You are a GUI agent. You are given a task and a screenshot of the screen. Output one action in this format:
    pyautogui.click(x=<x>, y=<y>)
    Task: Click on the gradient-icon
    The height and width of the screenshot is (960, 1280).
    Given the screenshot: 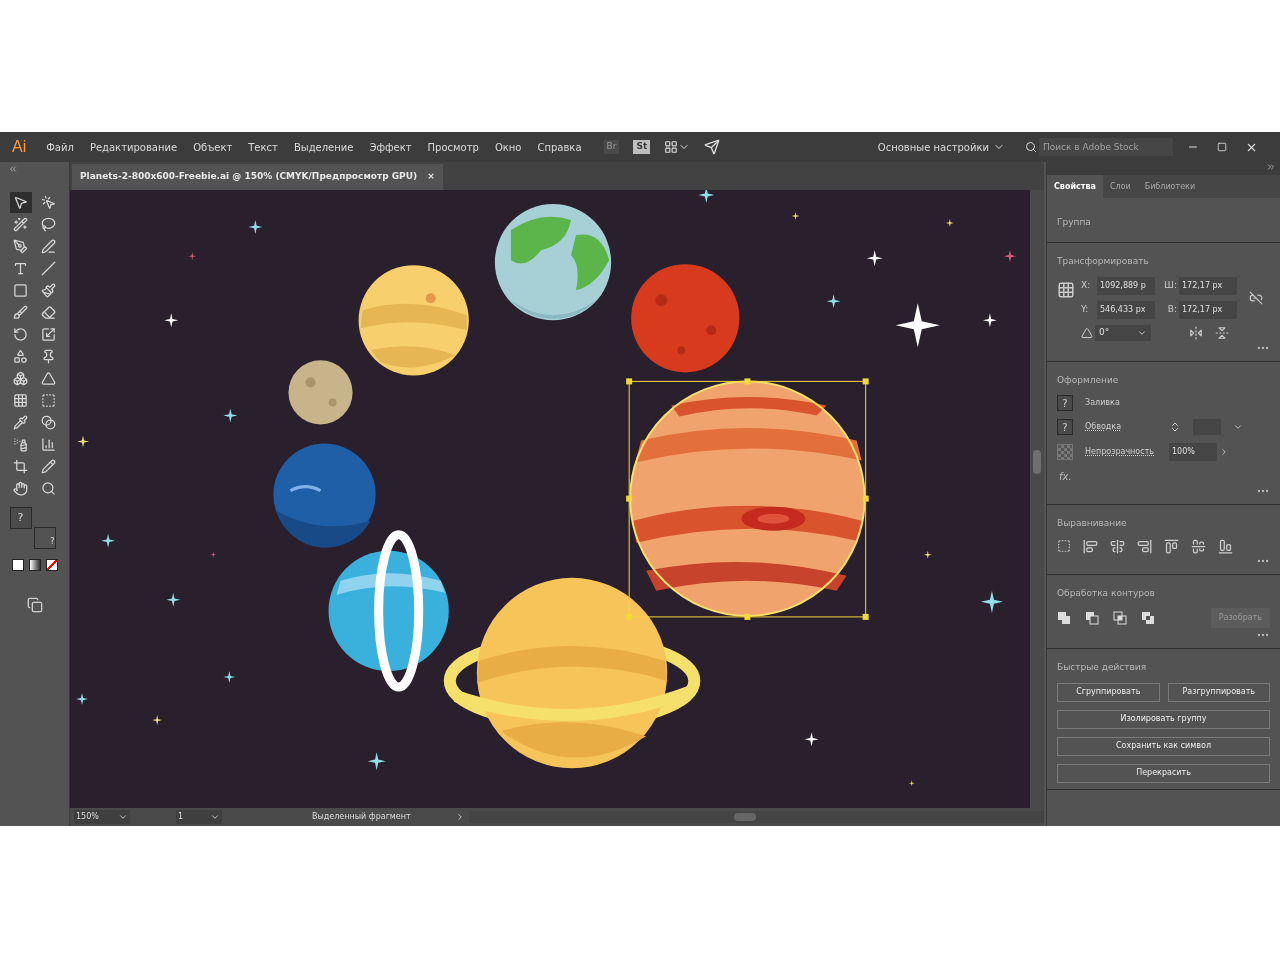 What is the action you would take?
    pyautogui.click(x=48, y=400)
    